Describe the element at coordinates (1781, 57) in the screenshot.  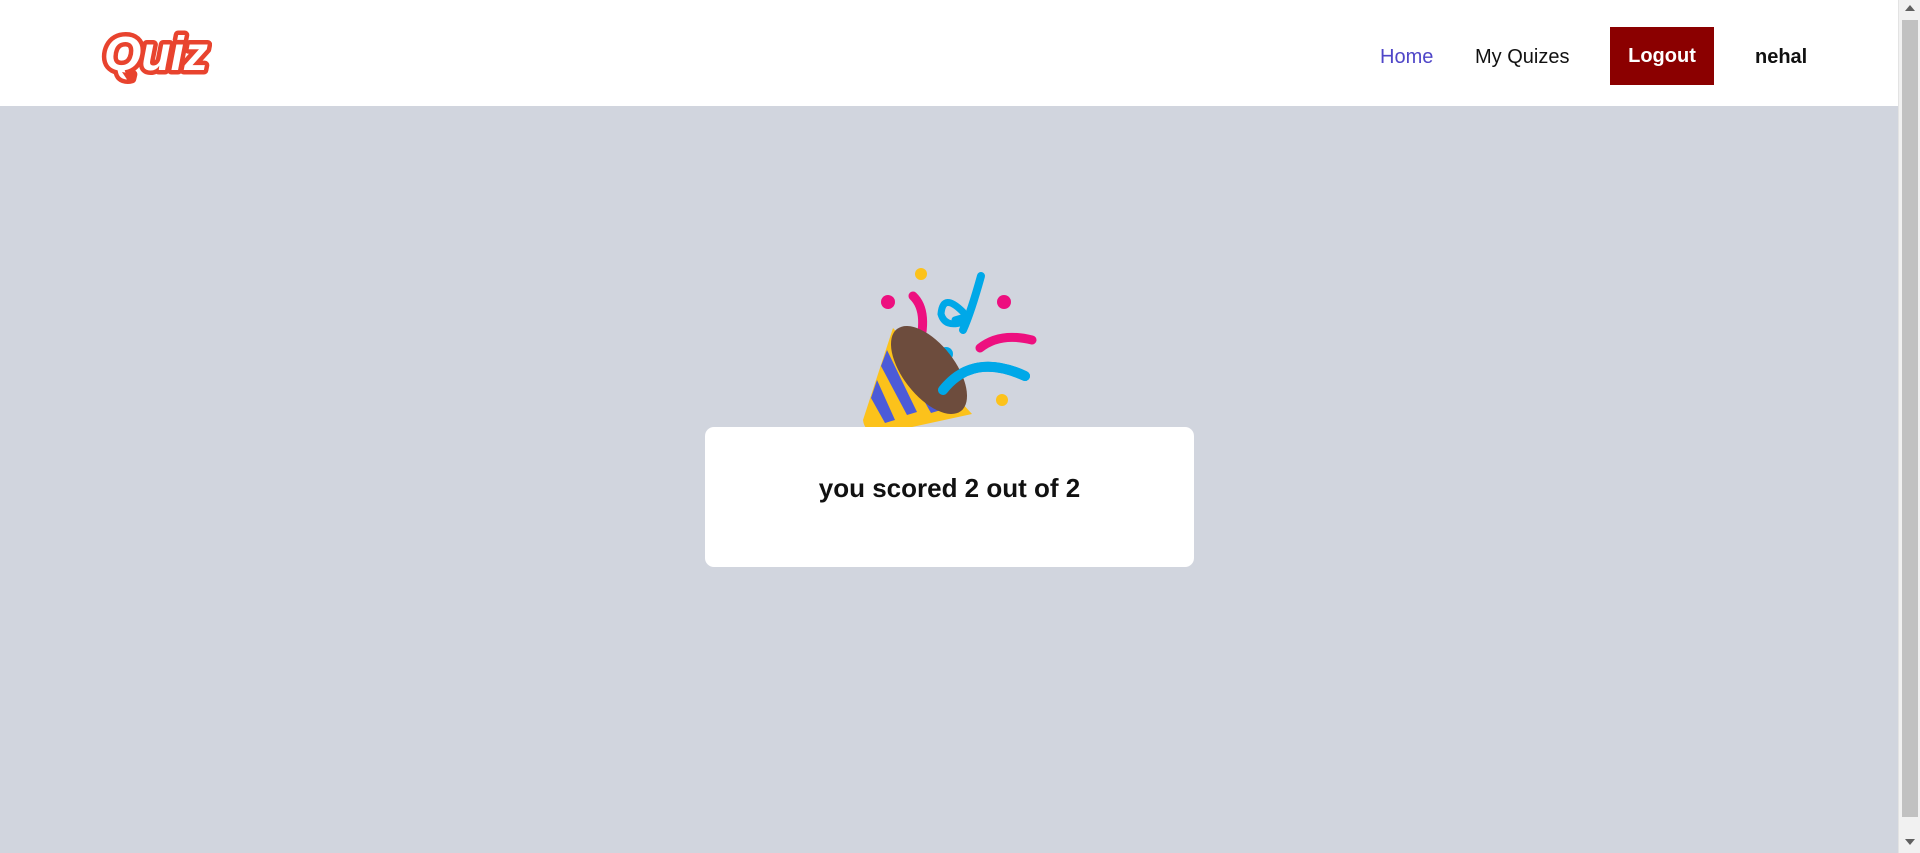
I see `username-label: nehal` at that location.